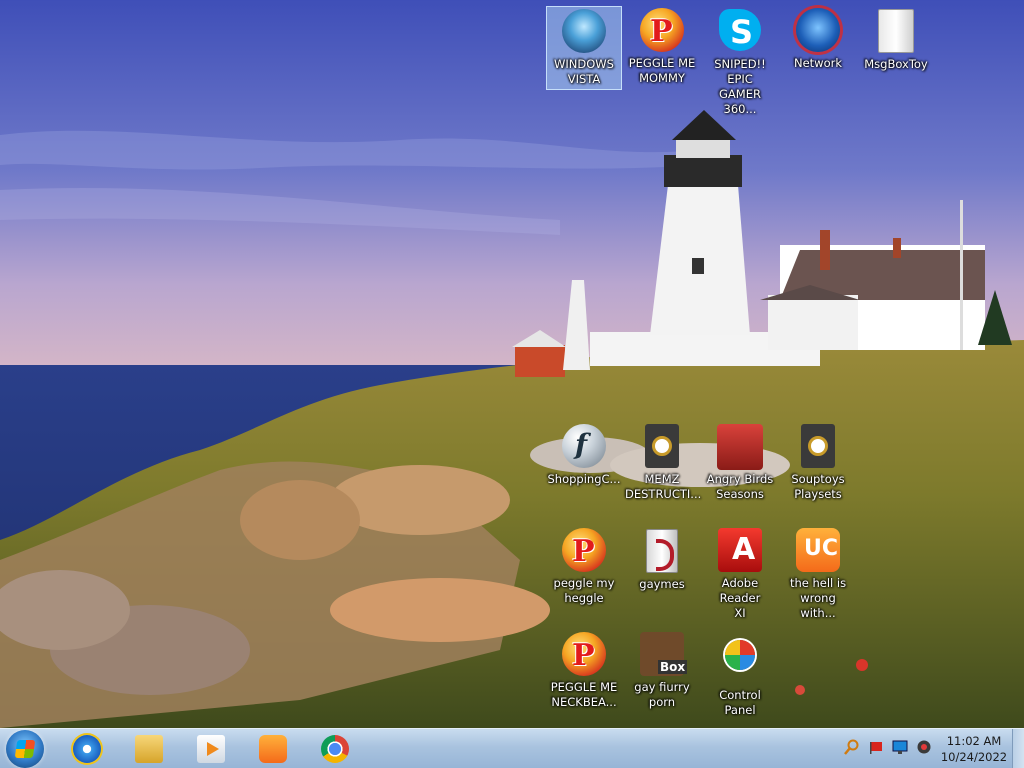 Image resolution: width=1024 pixels, height=768 pixels. Describe the element at coordinates (584, 446) in the screenshot. I see `flash-player-icon: f` at that location.